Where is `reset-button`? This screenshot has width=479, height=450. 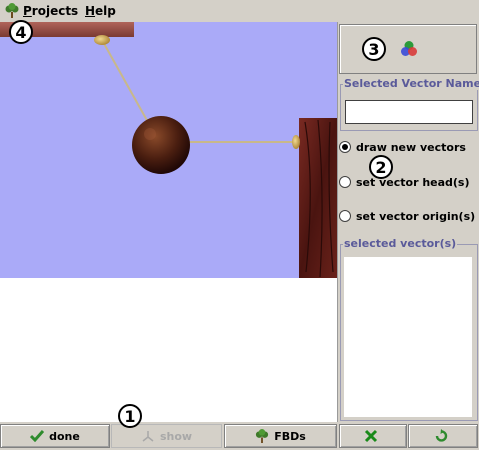 reset-button is located at coordinates (443, 436).